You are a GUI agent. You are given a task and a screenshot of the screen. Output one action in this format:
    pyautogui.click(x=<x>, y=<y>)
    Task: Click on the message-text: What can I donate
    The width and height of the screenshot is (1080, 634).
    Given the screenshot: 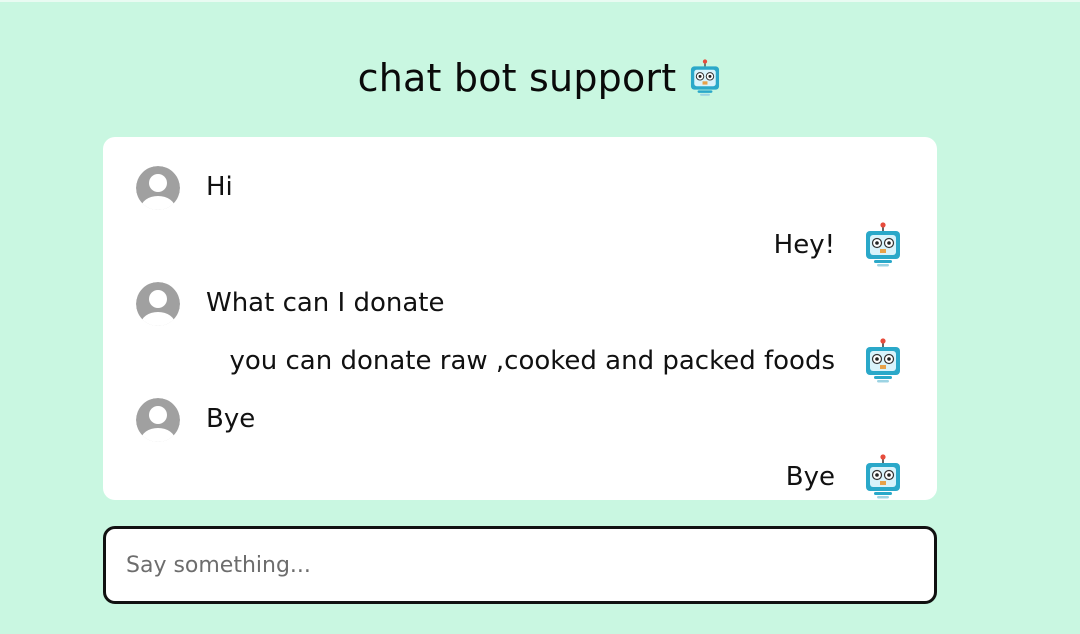 What is the action you would take?
    pyautogui.click(x=325, y=303)
    